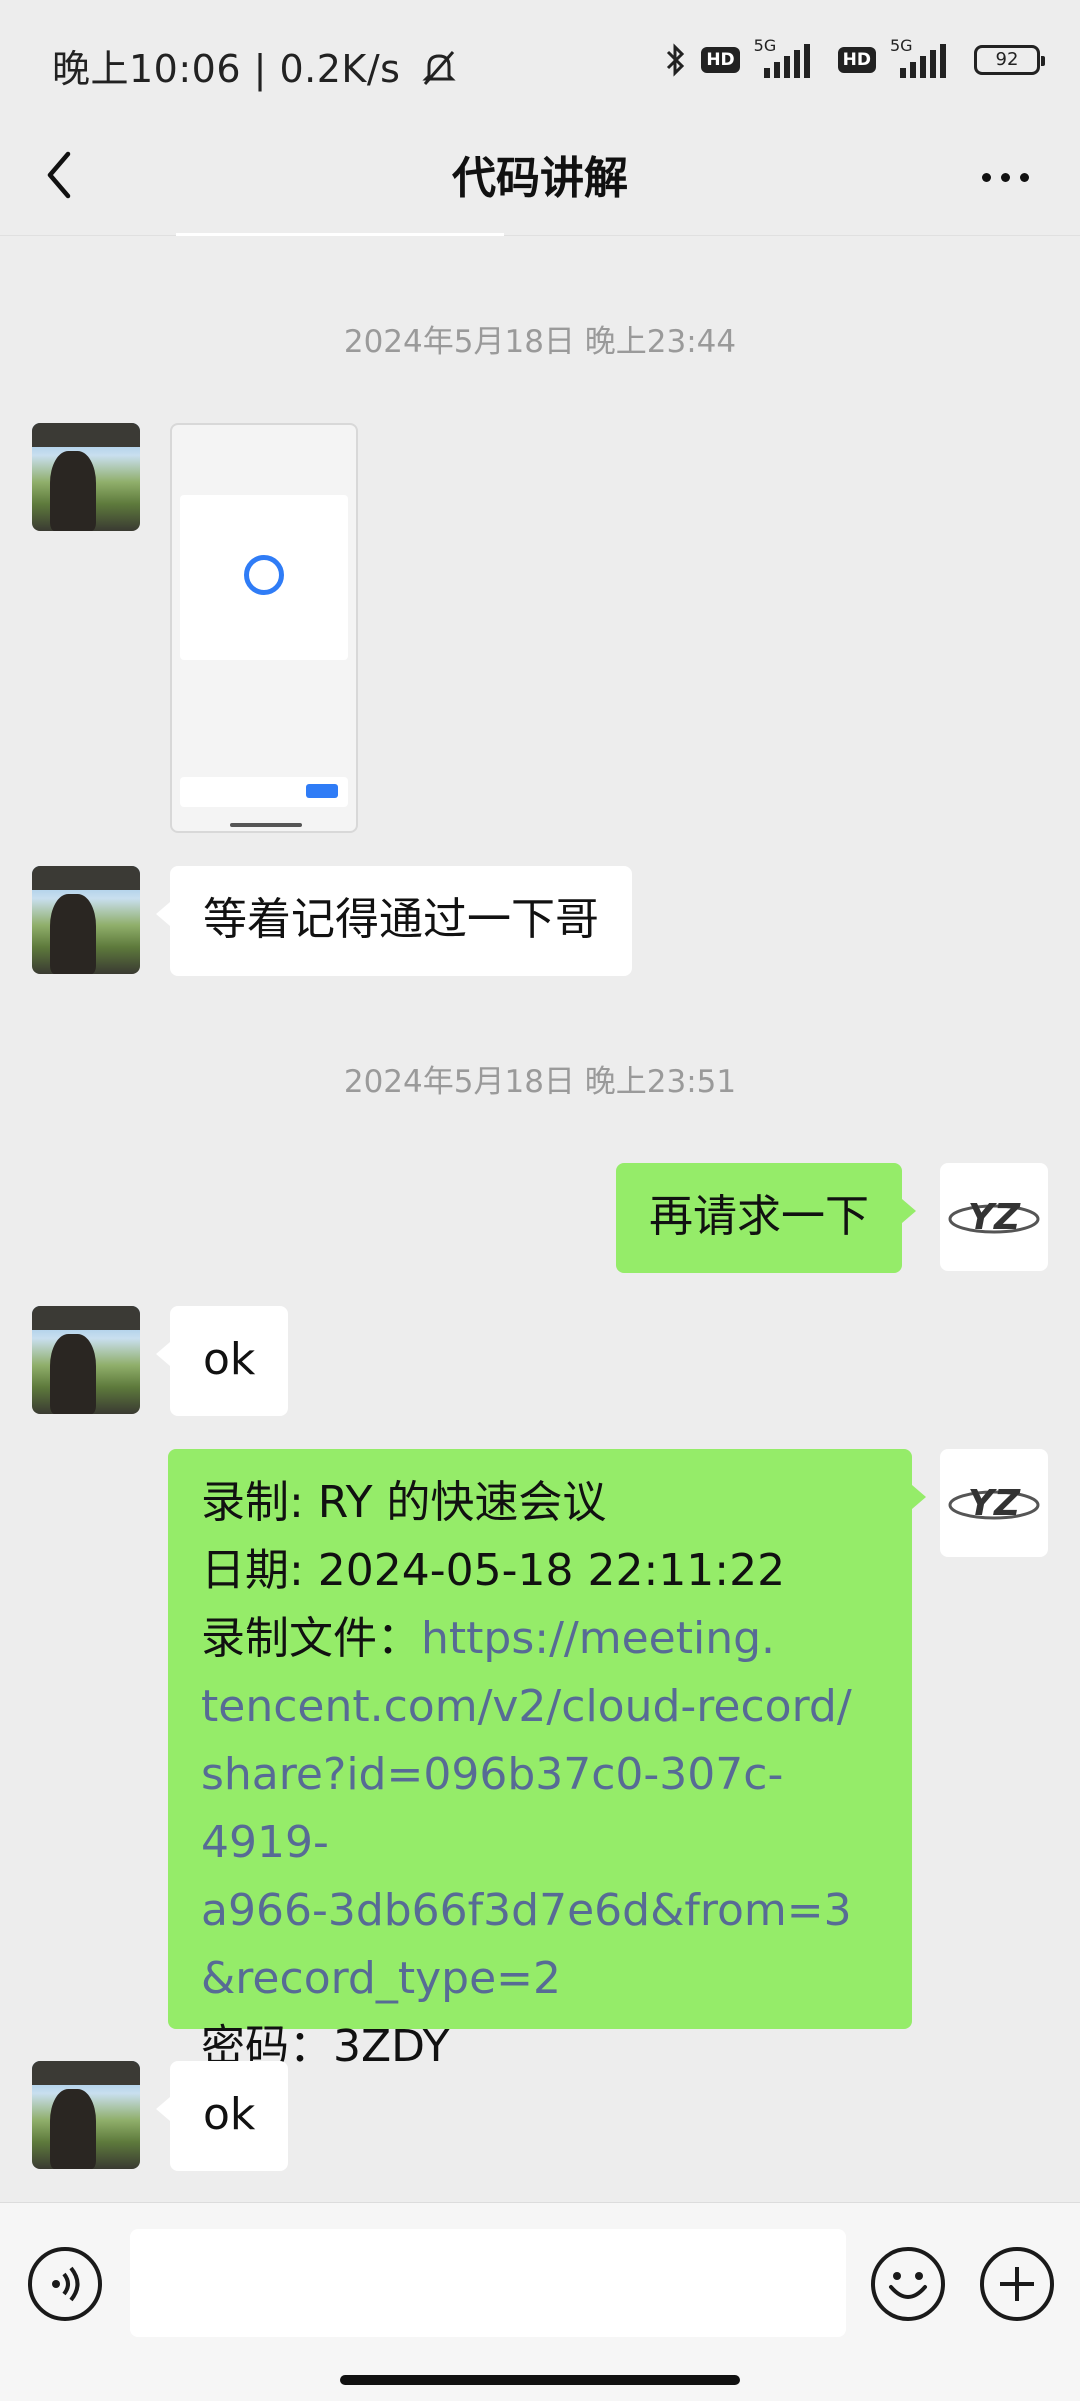  What do you see at coordinates (488, 2283) in the screenshot?
I see `message-input` at bounding box center [488, 2283].